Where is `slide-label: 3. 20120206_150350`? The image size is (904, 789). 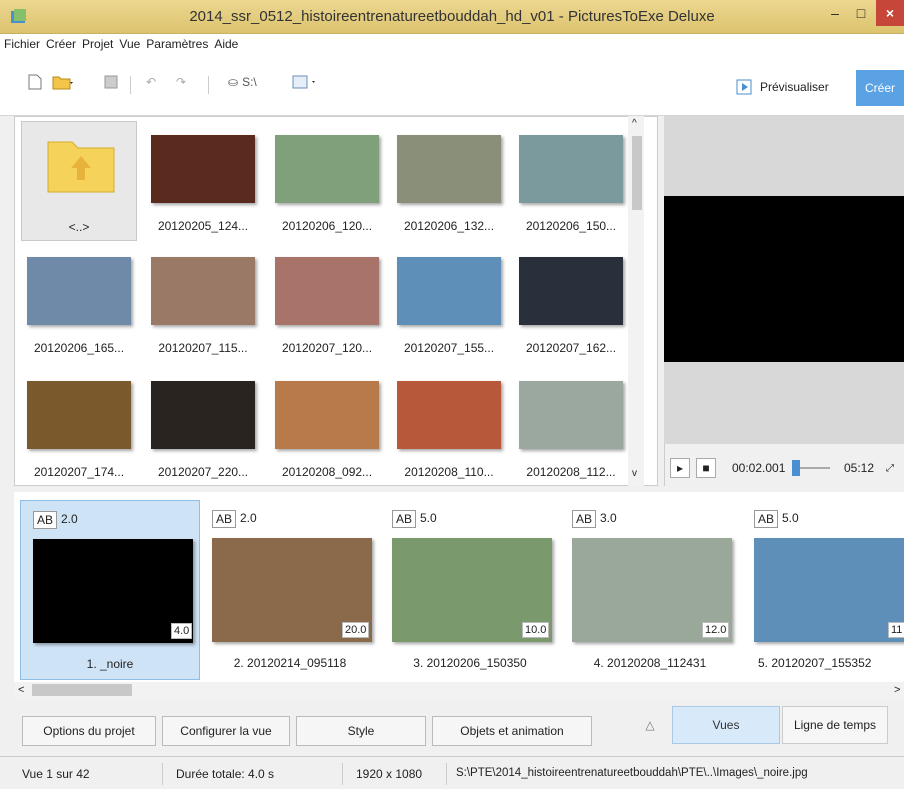 slide-label: 3. 20120206_150350 is located at coordinates (470, 663).